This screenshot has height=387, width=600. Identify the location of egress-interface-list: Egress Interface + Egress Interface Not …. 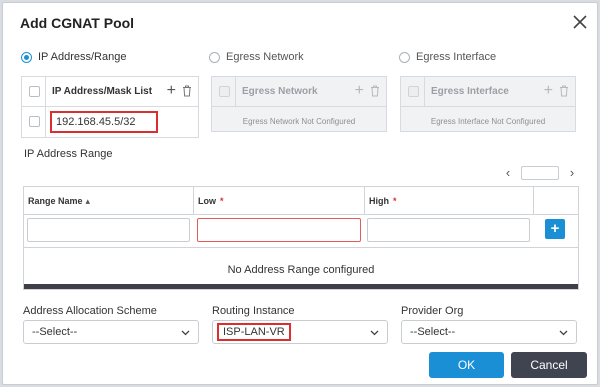
(488, 104).